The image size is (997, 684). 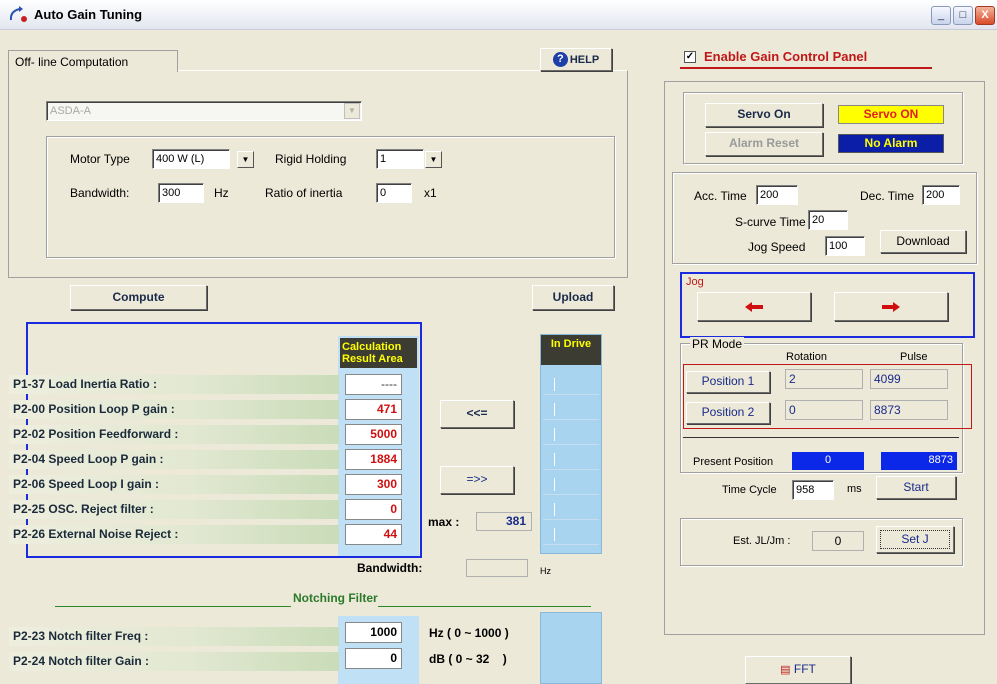 I want to click on position-1-button: Position 1, so click(x=728, y=382).